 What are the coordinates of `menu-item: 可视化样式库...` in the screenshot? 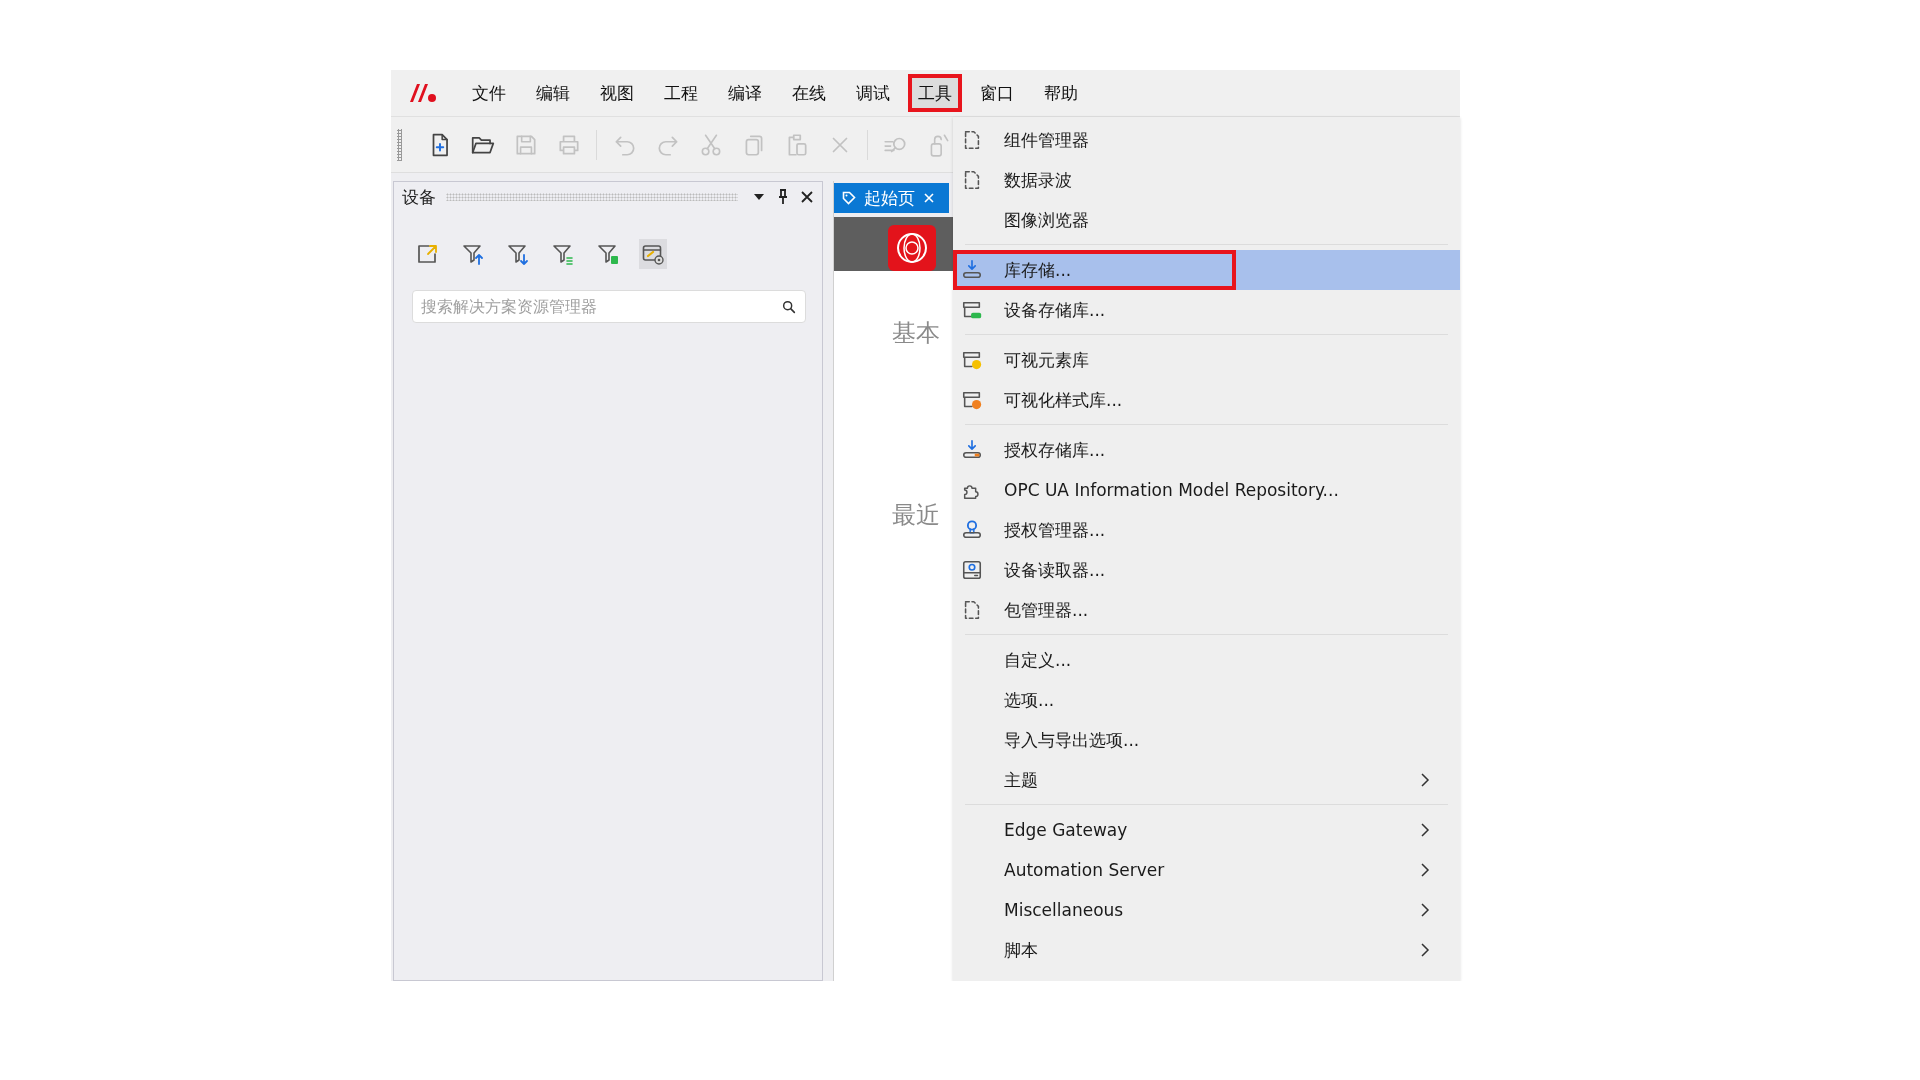 It's located at (1206, 400).